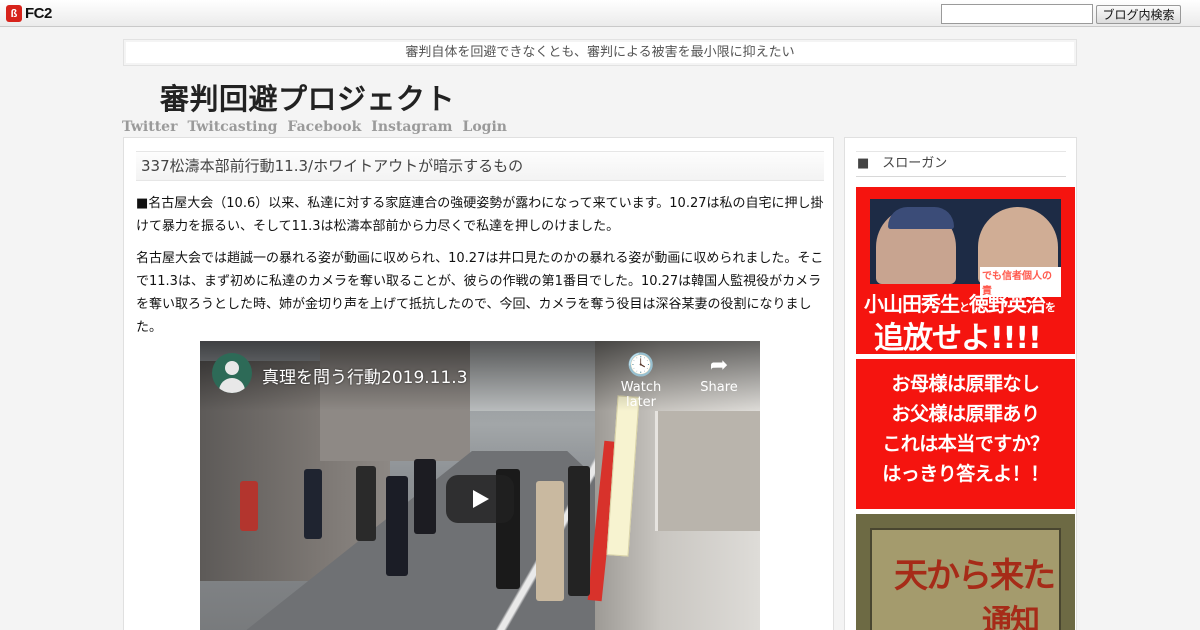  Describe the element at coordinates (961, 164) in the screenshot. I see `sidebar-heading-slogan: ■ スローガン` at that location.